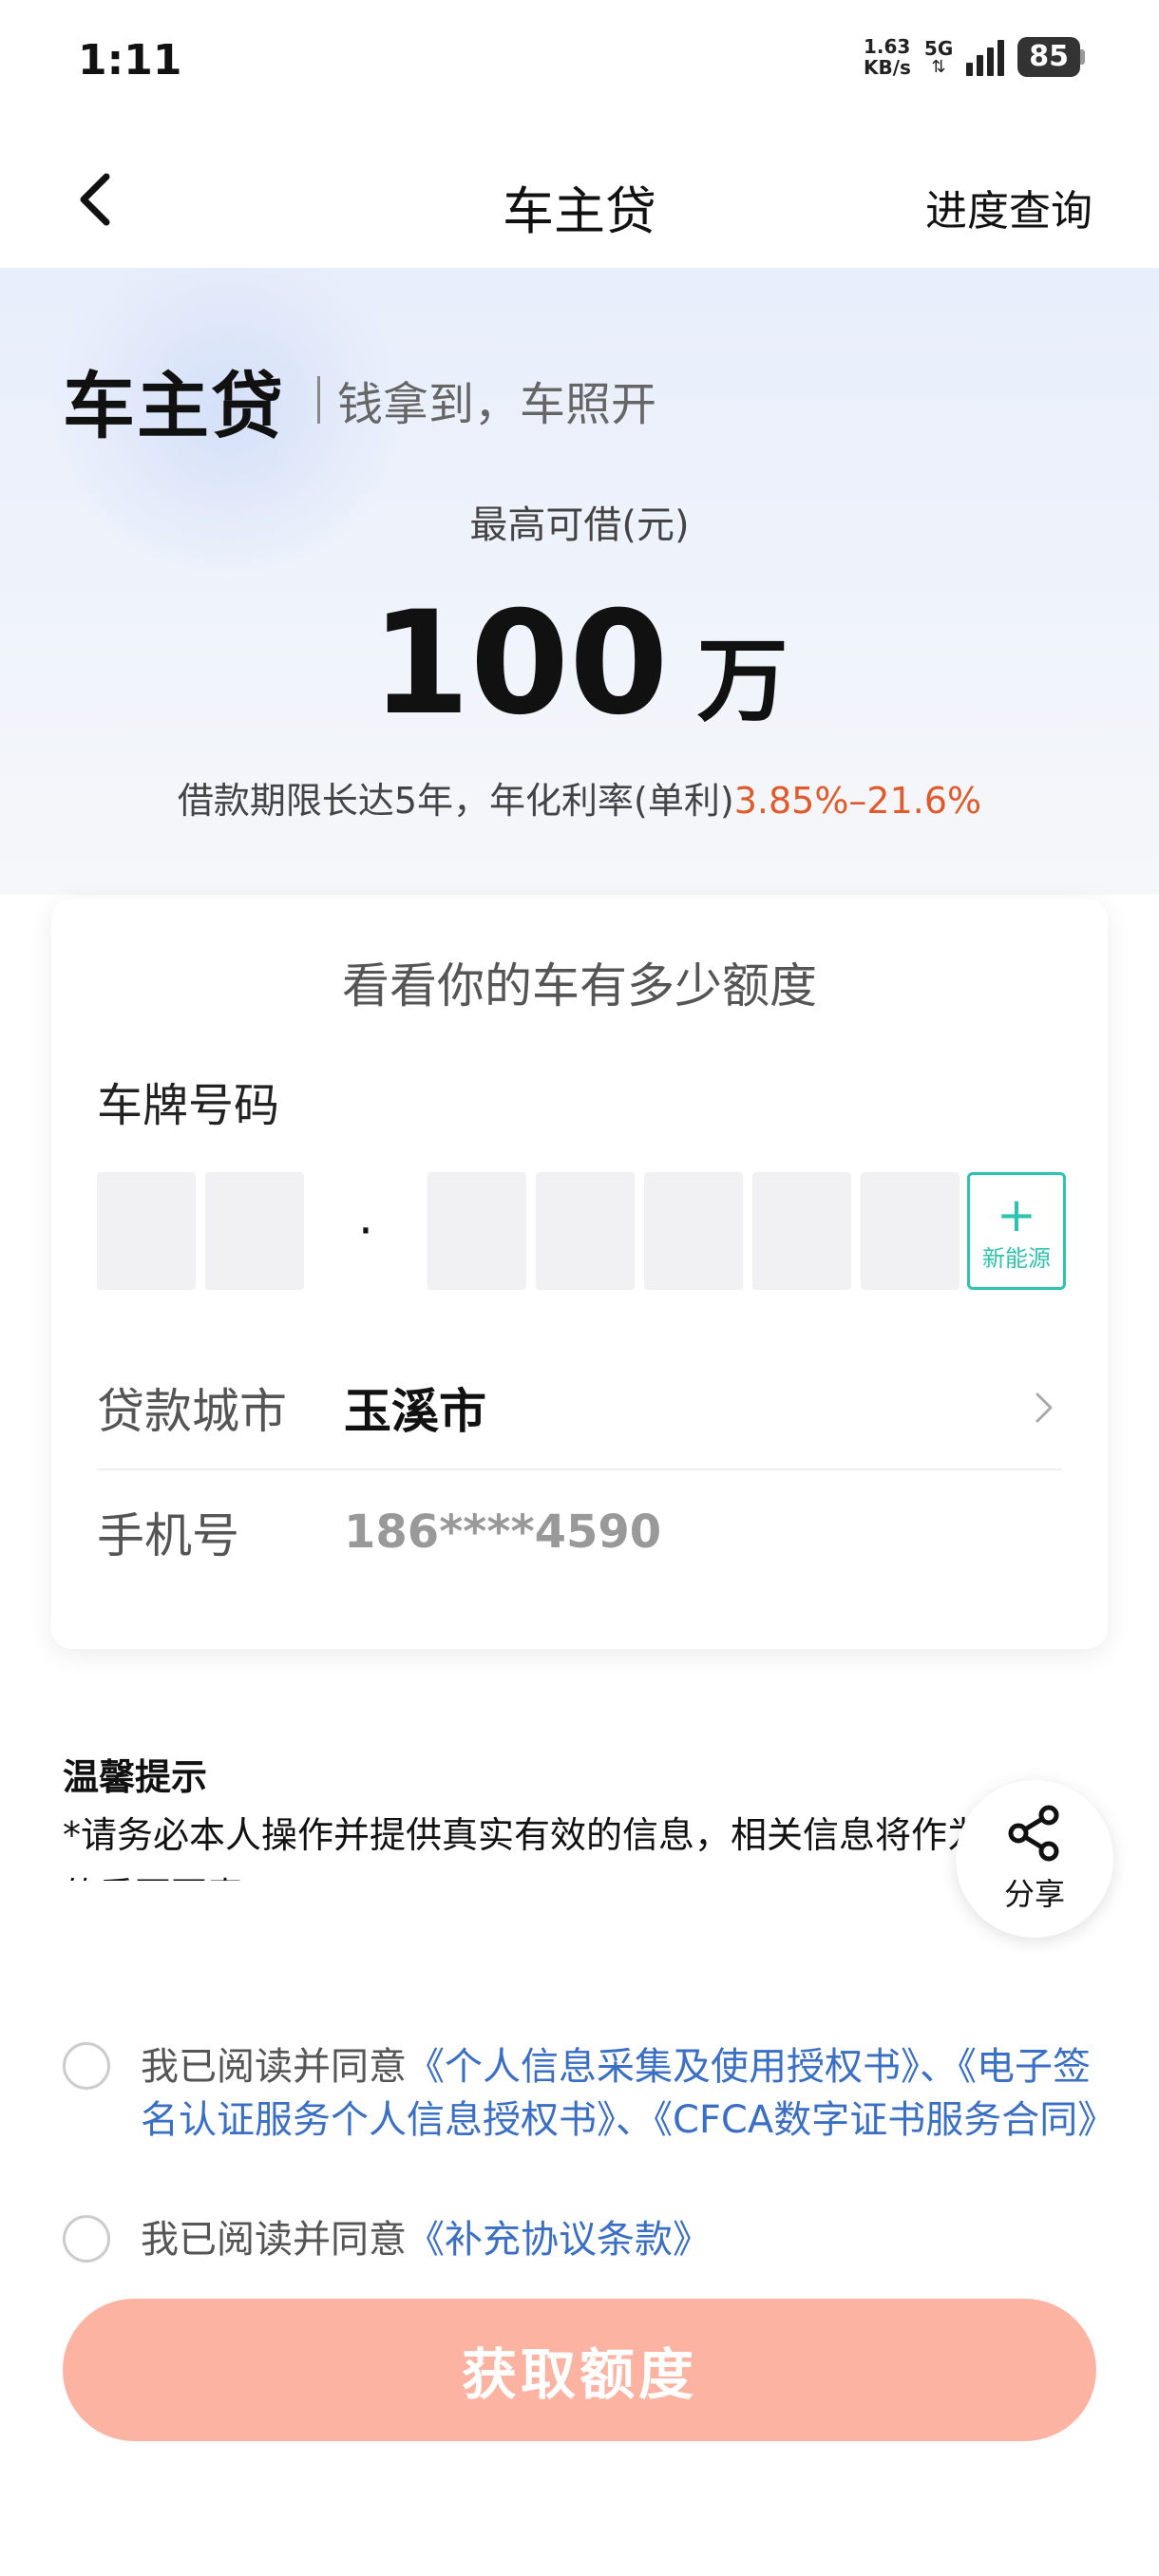 The height and width of the screenshot is (2576, 1159). I want to click on new-energy-button: + 新能源, so click(1016, 1231).